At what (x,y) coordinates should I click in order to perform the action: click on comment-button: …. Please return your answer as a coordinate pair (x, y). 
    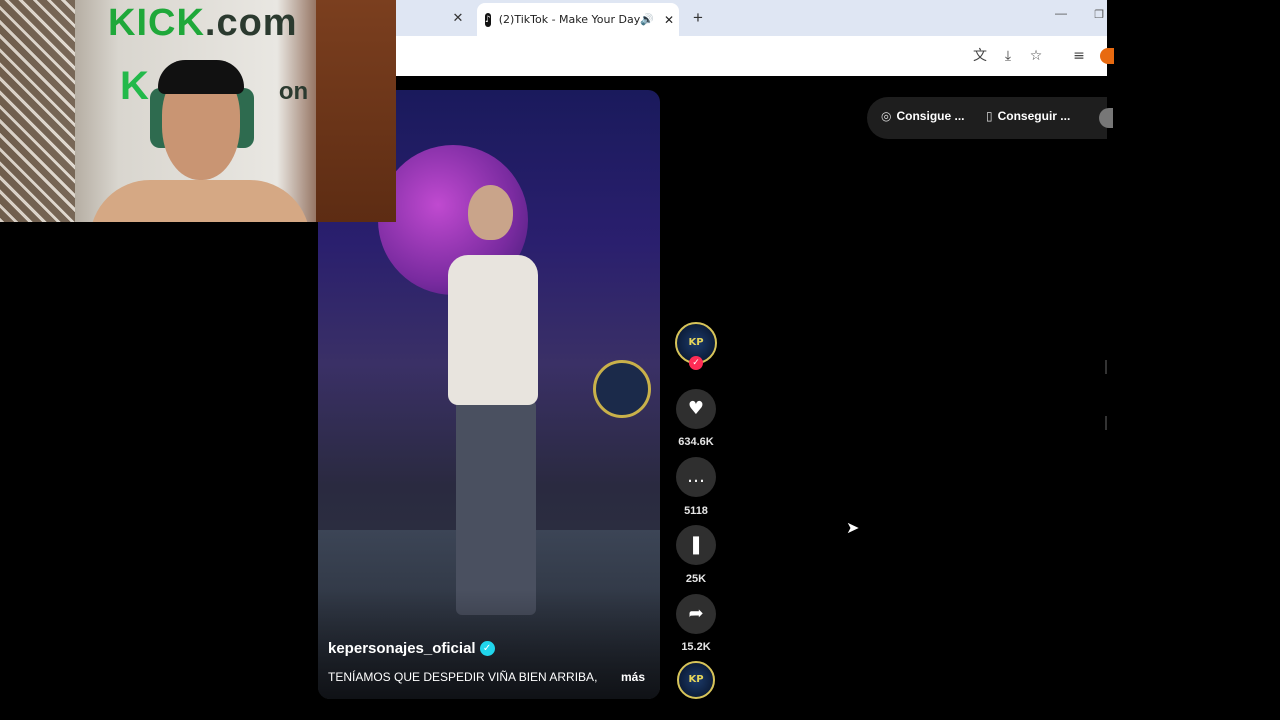
    Looking at the image, I should click on (696, 477).